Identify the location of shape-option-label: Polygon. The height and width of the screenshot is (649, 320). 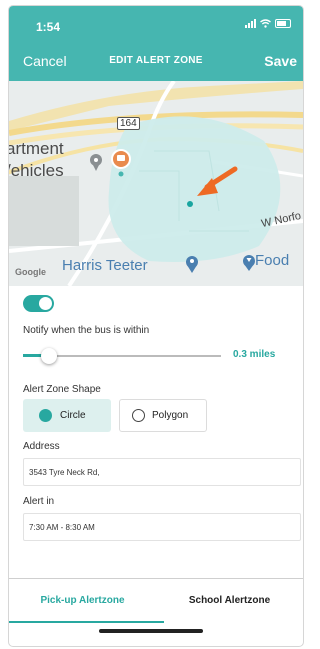
(170, 415).